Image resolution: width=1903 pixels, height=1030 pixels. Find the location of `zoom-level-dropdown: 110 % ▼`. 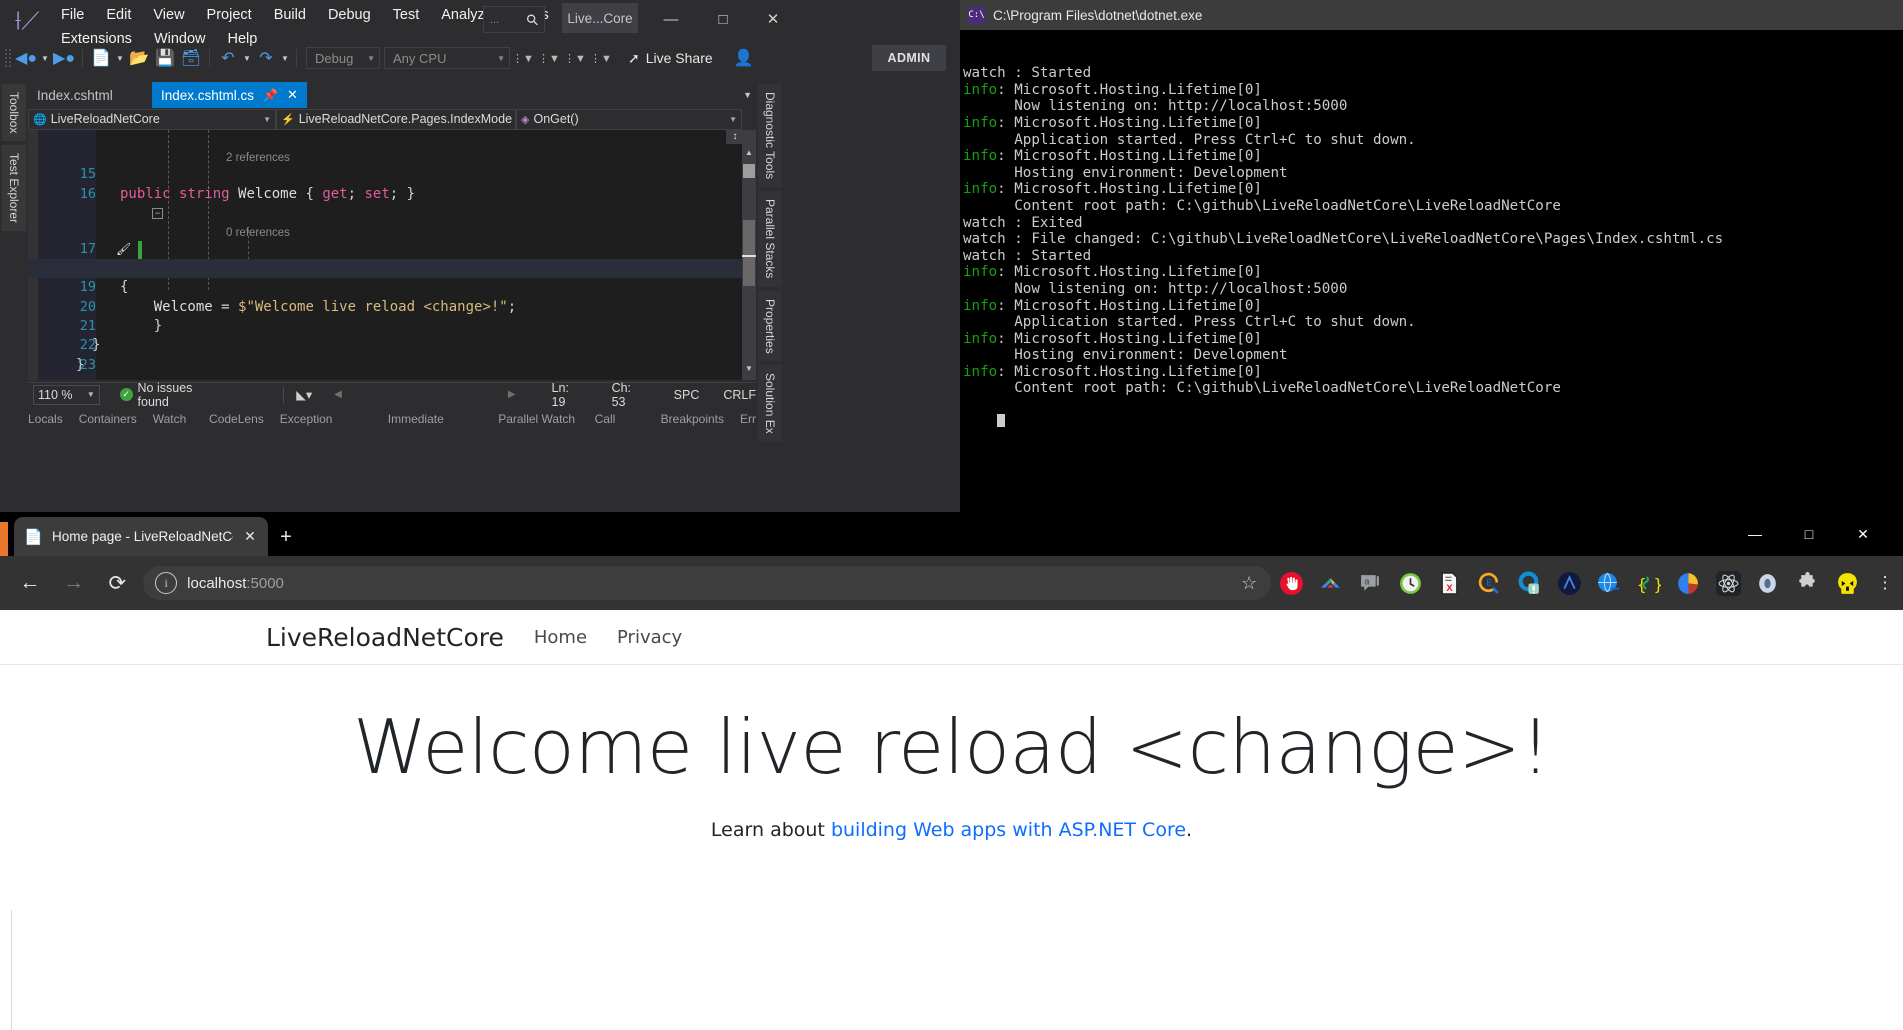

zoom-level-dropdown: 110 % ▼ is located at coordinates (66, 394).